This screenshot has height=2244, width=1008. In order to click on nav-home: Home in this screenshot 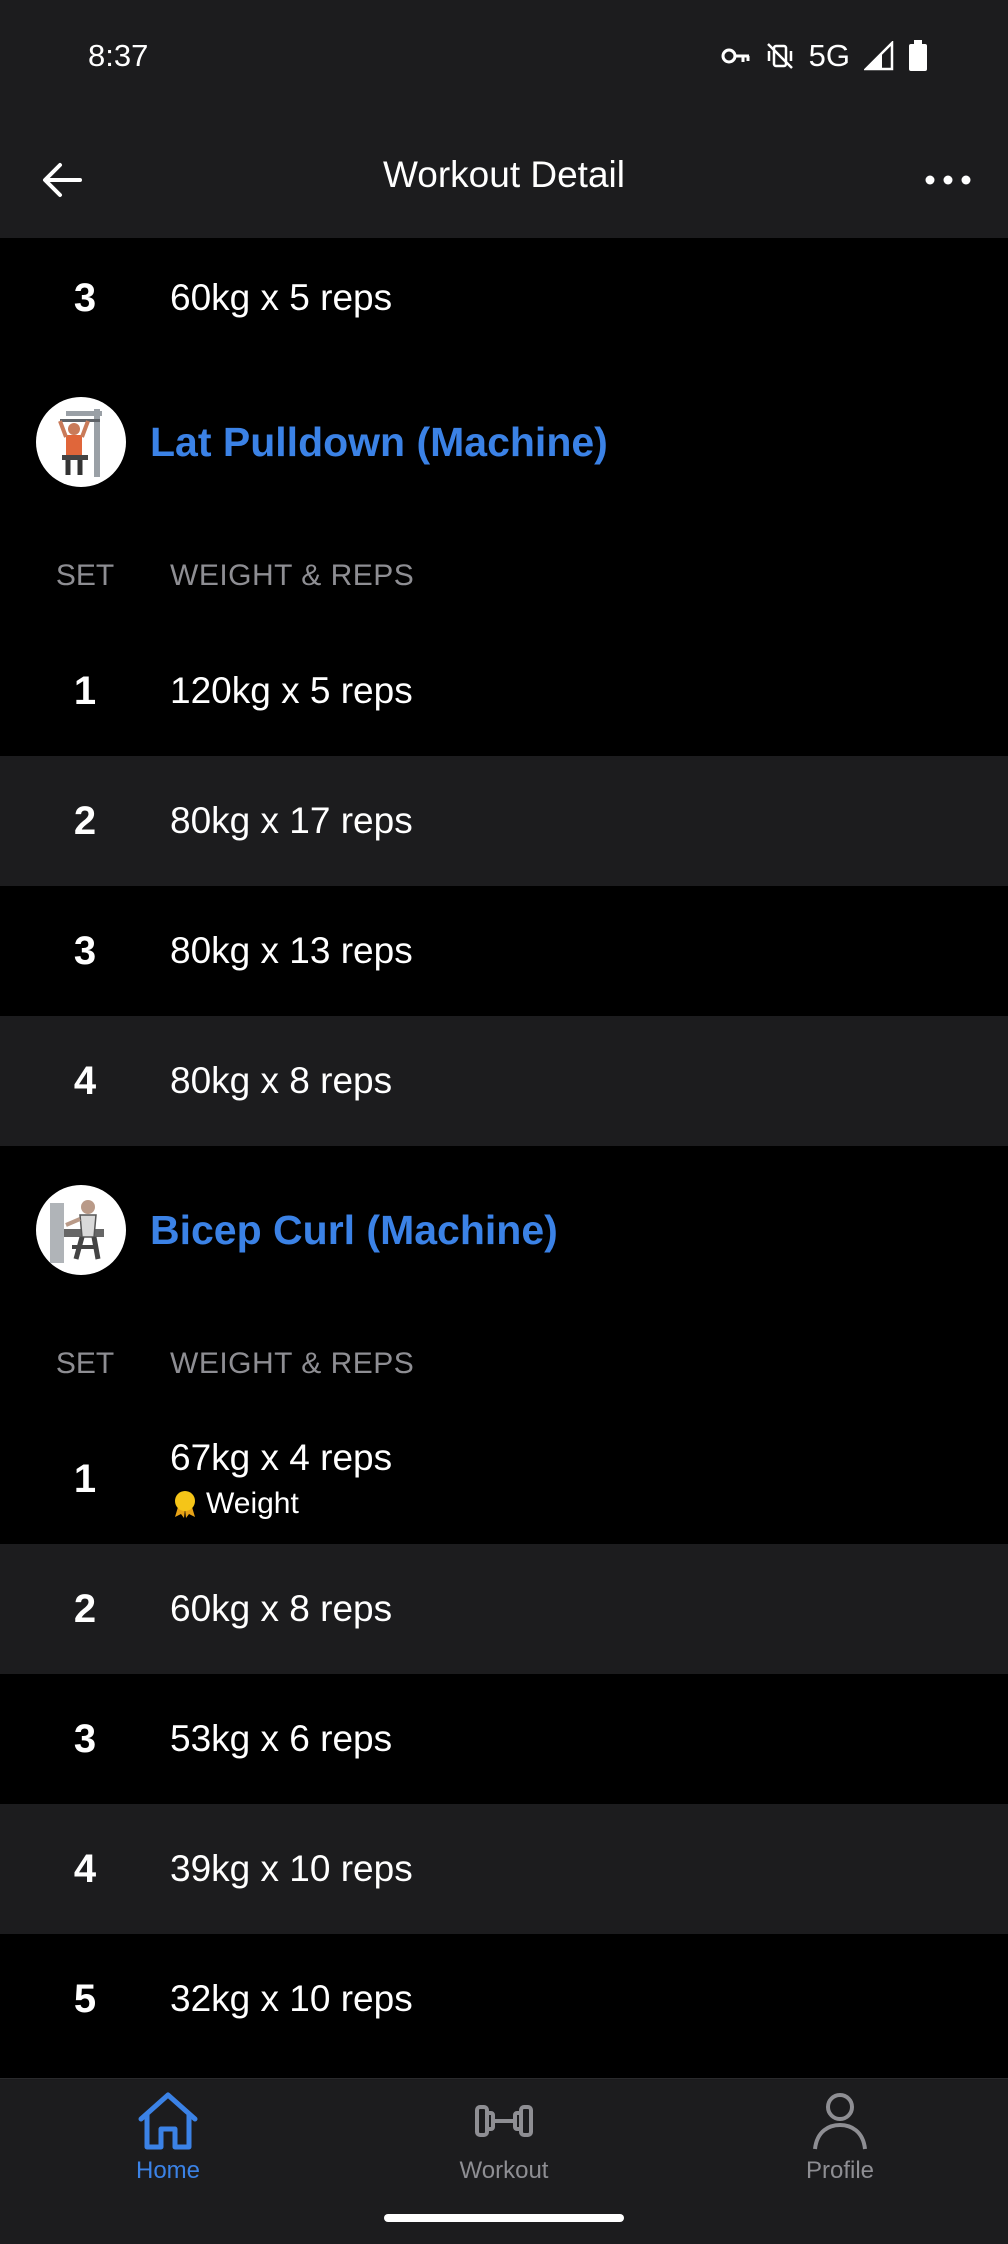, I will do `click(168, 2137)`.